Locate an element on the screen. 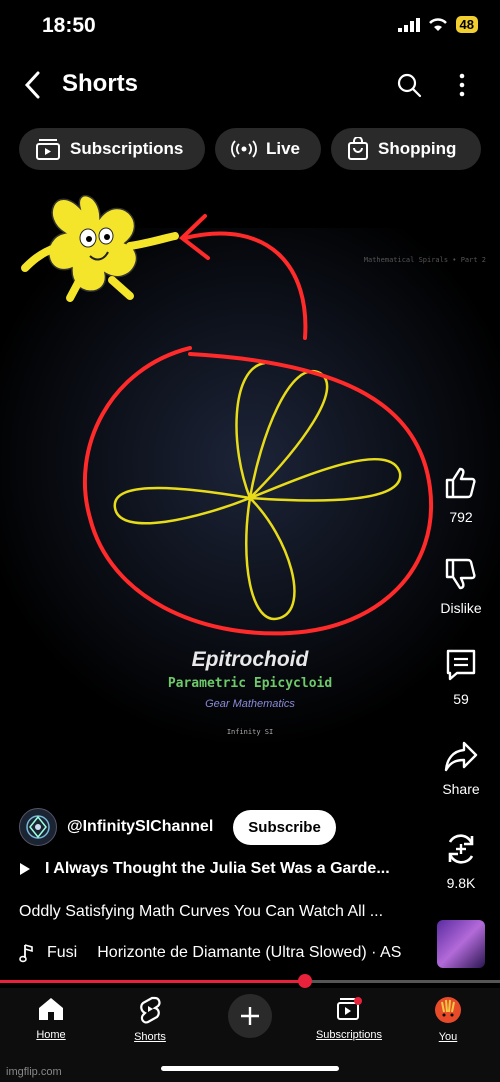 The width and height of the screenshot is (500, 1082). video-progress-bar is located at coordinates (250, 981).